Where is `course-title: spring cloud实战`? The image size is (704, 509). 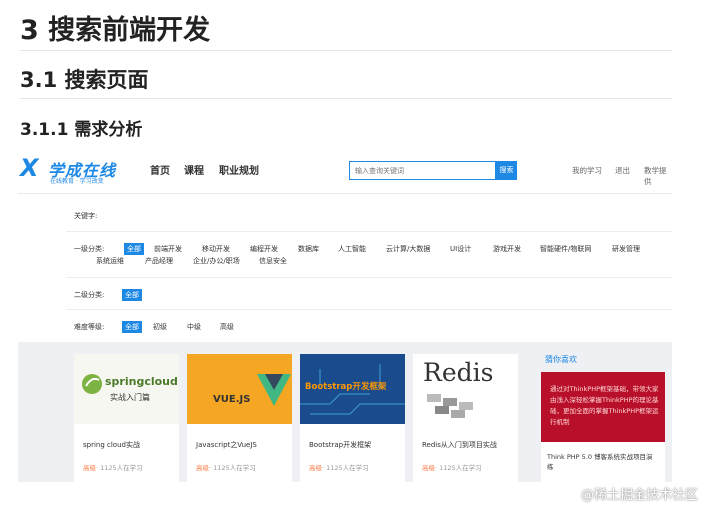
course-title: spring cloud实战 is located at coordinates (111, 445).